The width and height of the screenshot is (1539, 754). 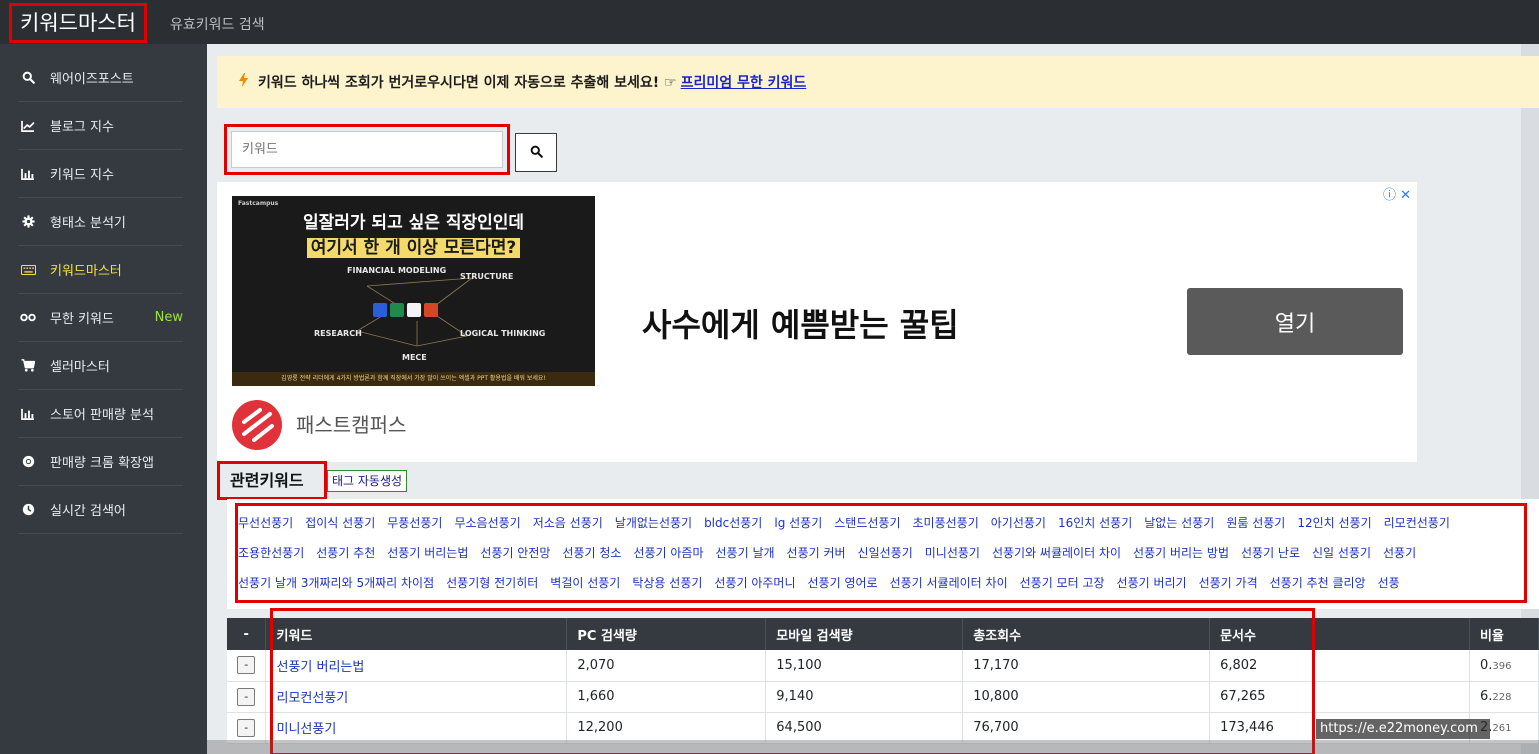 I want to click on related-keyword-link: 무풍선풍기, so click(x=414, y=522).